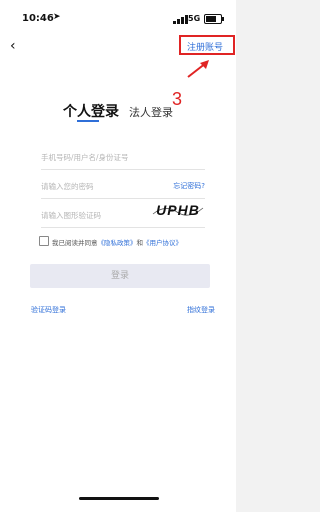  I want to click on user-agreement-link: 《用户协议》, so click(162, 243).